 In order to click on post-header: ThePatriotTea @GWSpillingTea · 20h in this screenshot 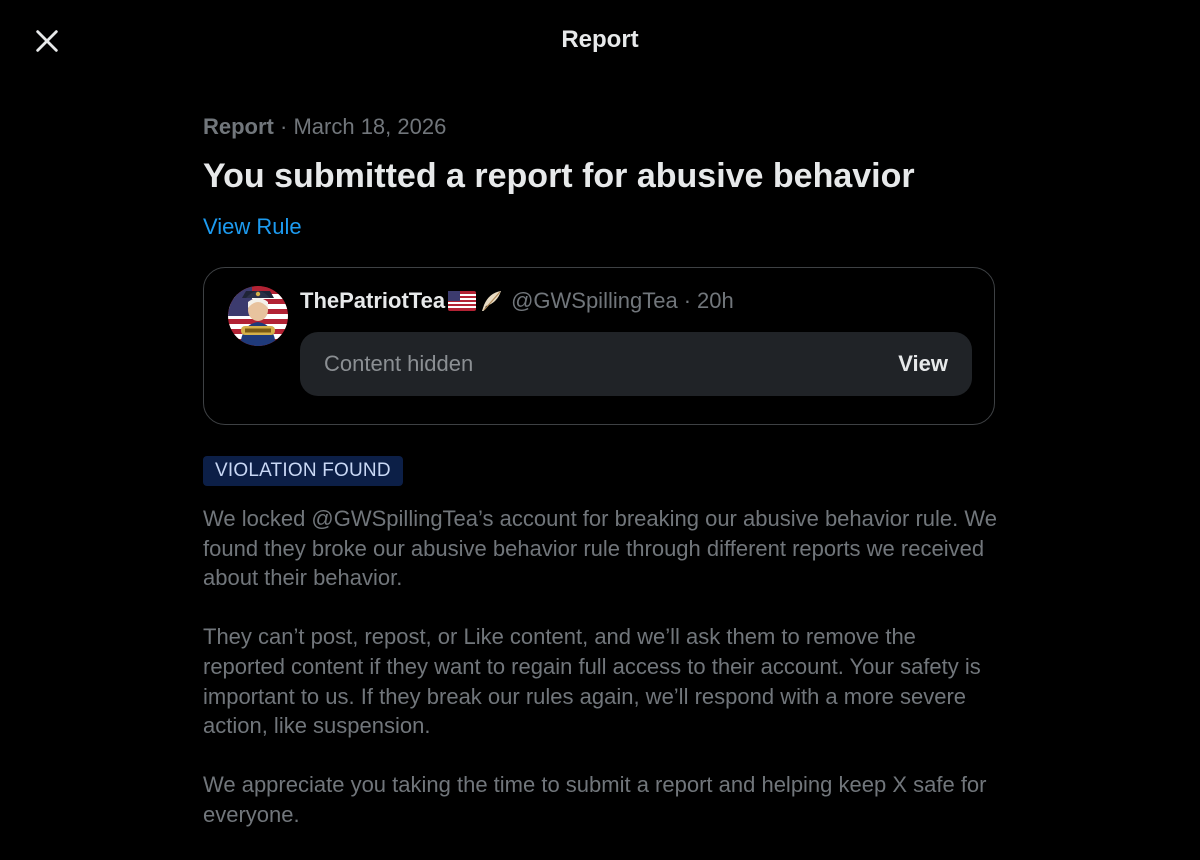, I will do `click(517, 301)`.